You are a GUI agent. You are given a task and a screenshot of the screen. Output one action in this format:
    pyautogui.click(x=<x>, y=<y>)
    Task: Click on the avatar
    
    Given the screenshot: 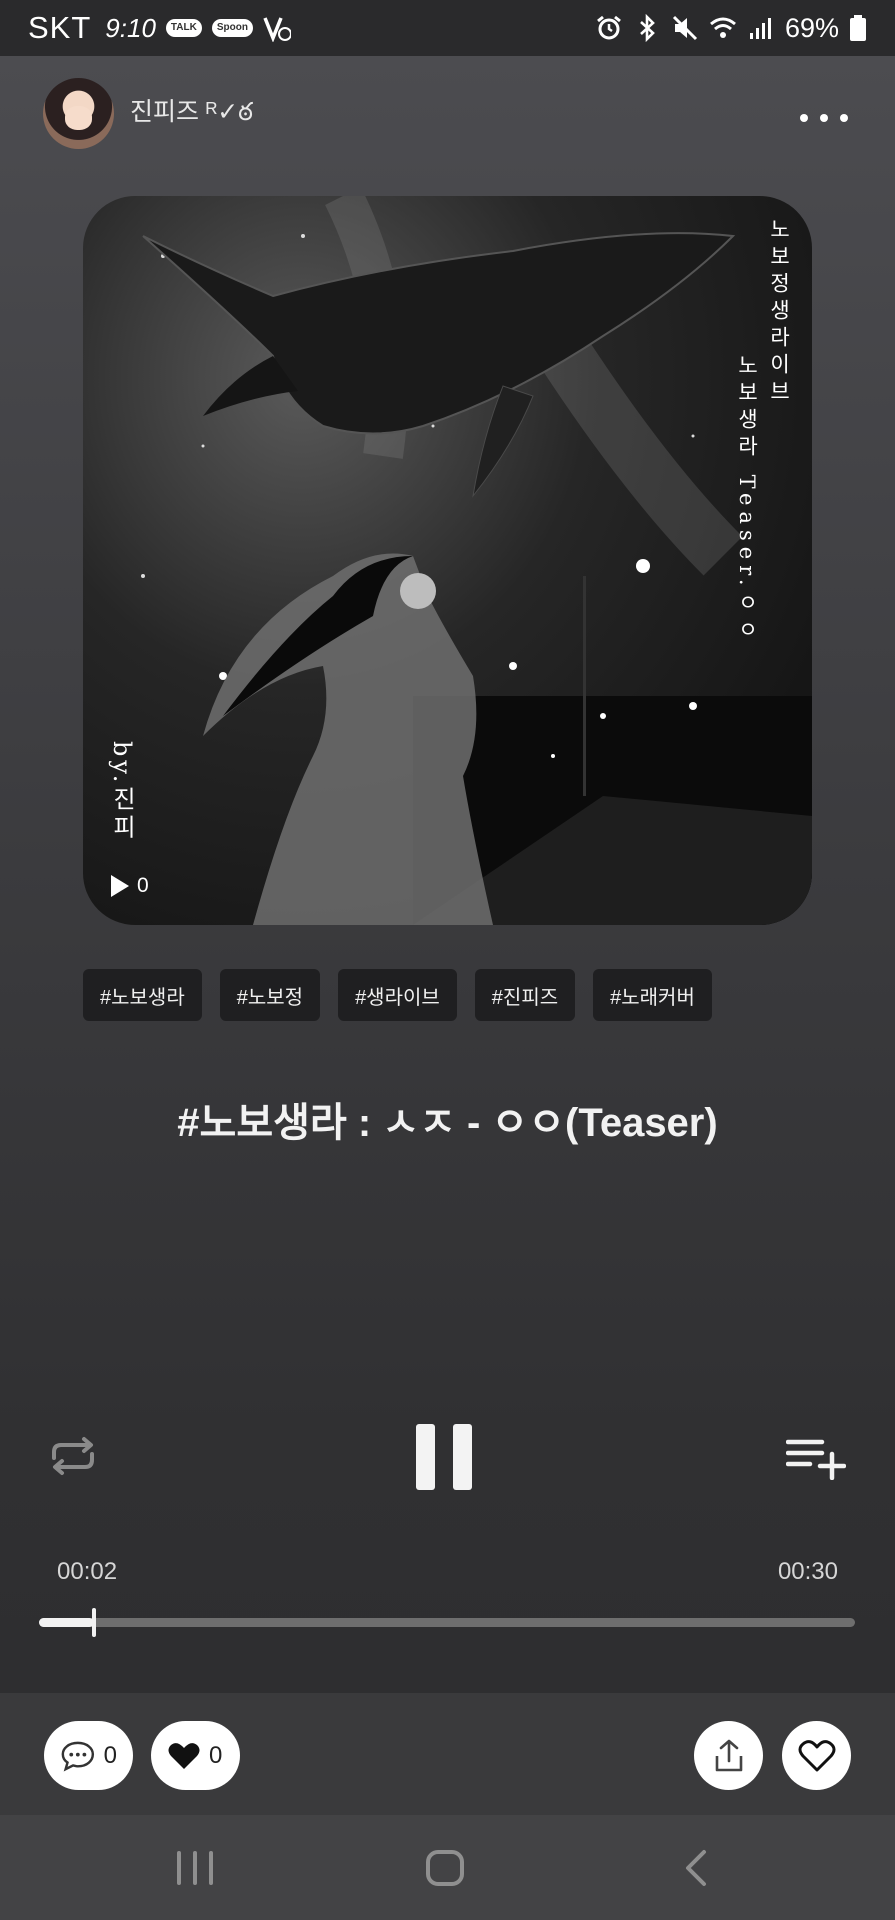 What is the action you would take?
    pyautogui.click(x=78, y=113)
    